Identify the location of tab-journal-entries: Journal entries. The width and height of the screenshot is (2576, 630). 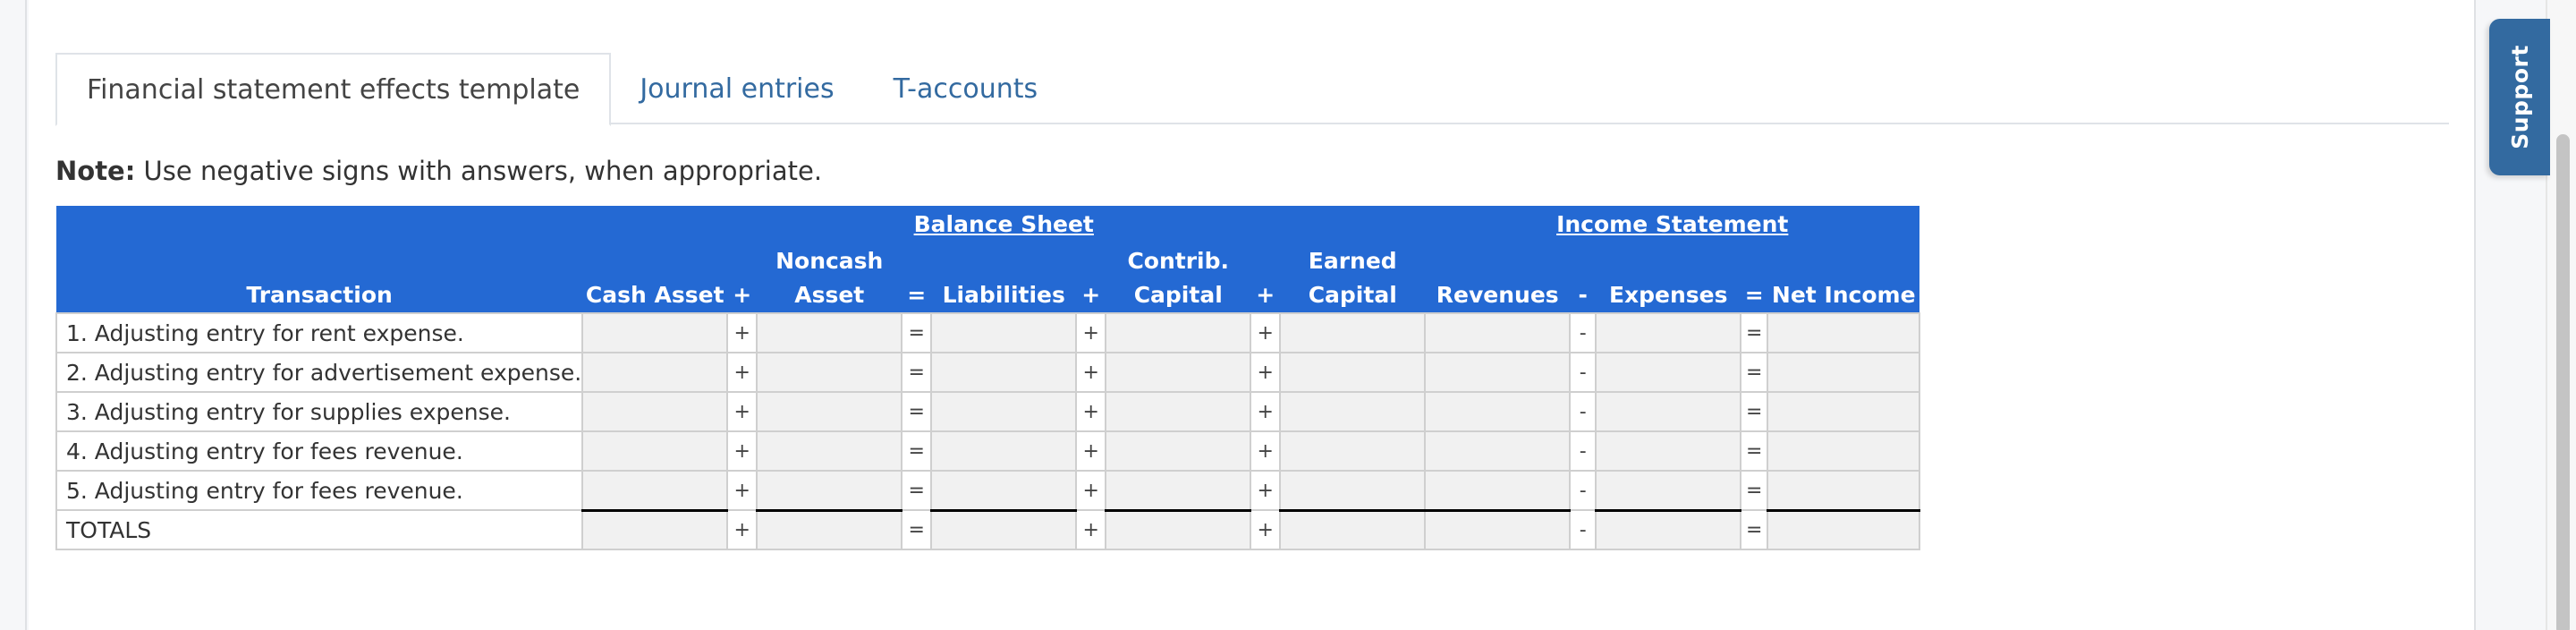
(737, 88).